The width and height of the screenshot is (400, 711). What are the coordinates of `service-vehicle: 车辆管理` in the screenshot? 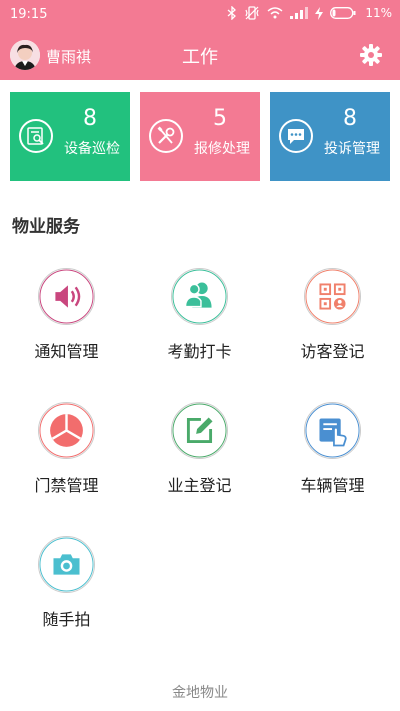 It's located at (332, 452).